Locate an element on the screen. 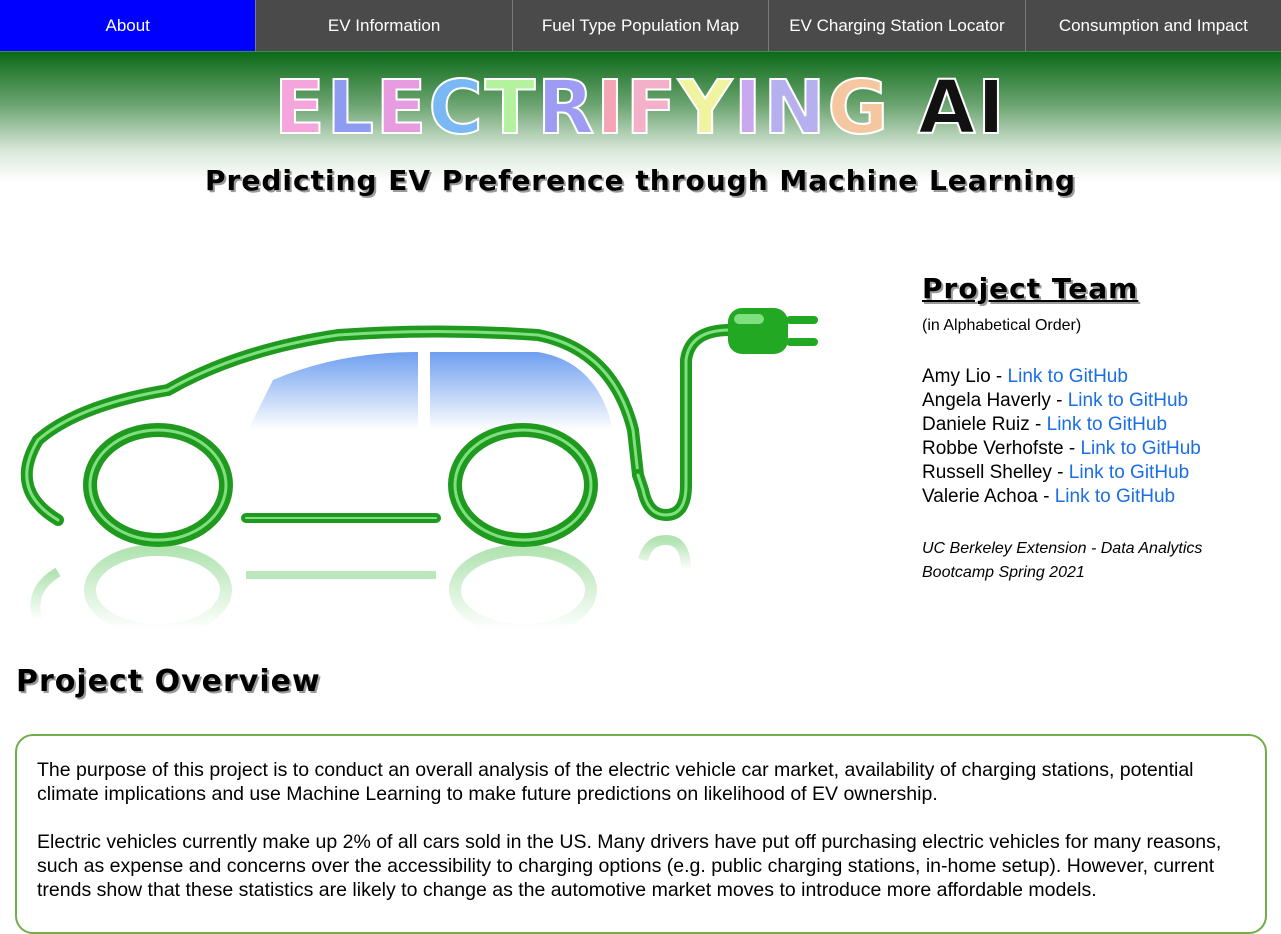 The width and height of the screenshot is (1281, 934). team-member: Russell Shelley - Link to GitHub is located at coordinates (1056, 472).